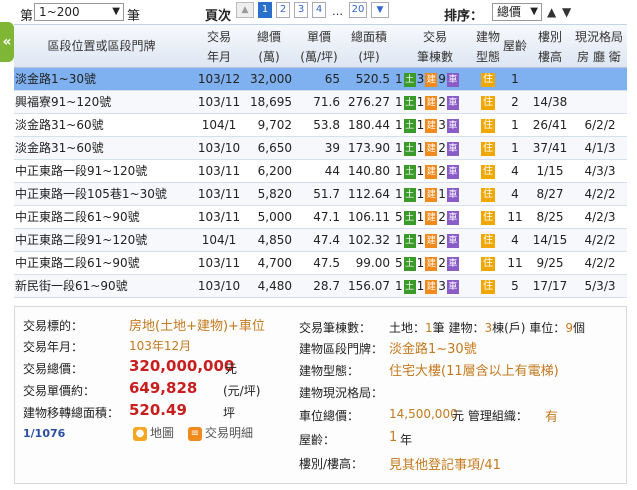 The image size is (637, 490). I want to click on cell-total: 4,700, so click(274, 263).